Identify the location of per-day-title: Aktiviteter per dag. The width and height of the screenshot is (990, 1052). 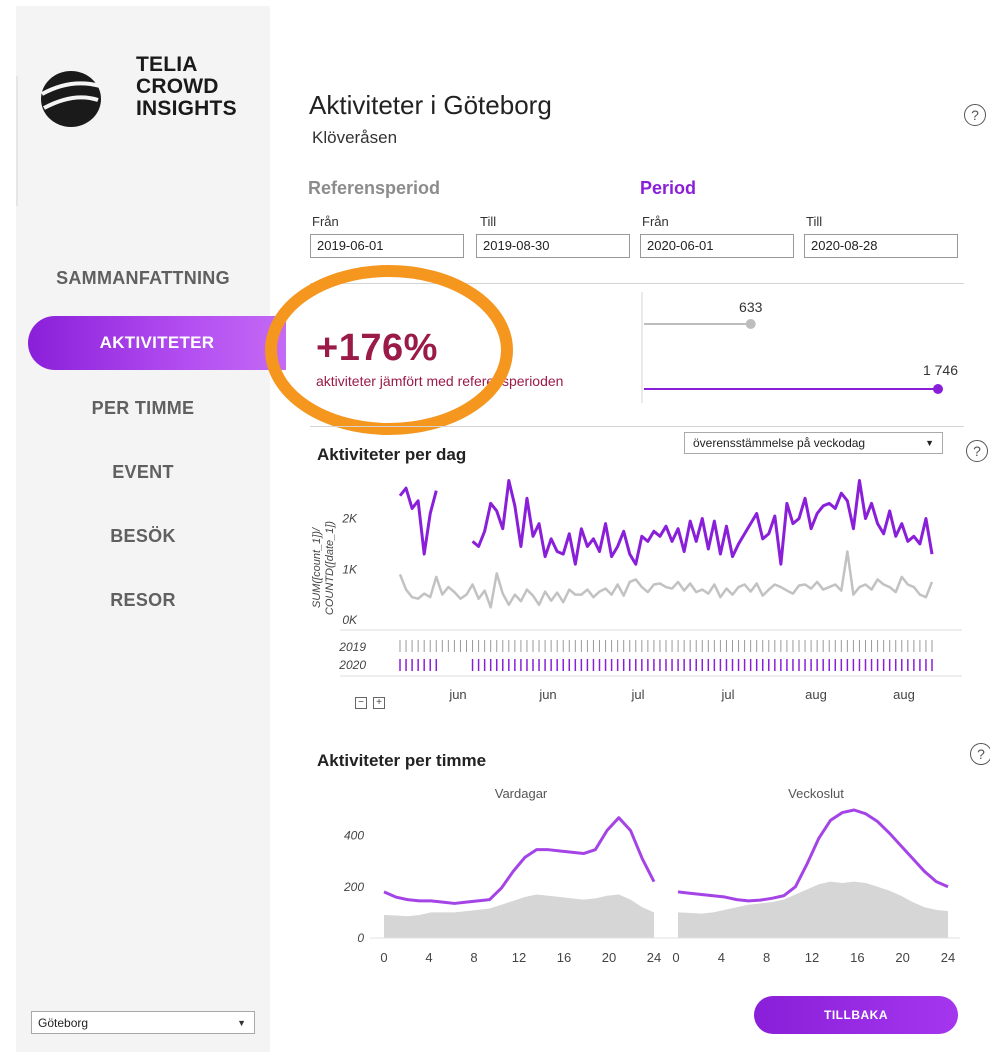
(392, 454).